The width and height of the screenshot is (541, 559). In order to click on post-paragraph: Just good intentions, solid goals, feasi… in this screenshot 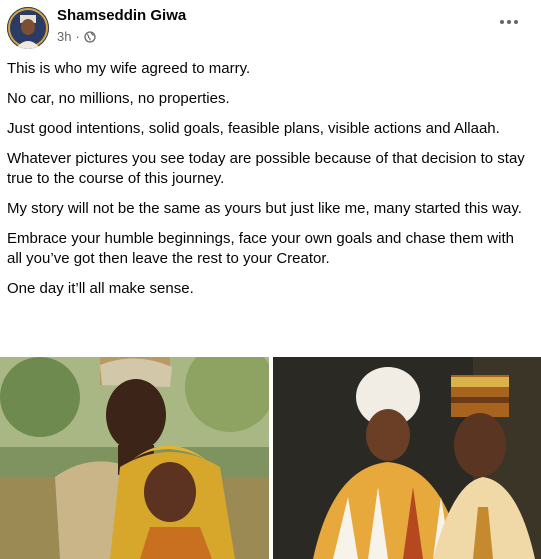, I will do `click(253, 128)`.